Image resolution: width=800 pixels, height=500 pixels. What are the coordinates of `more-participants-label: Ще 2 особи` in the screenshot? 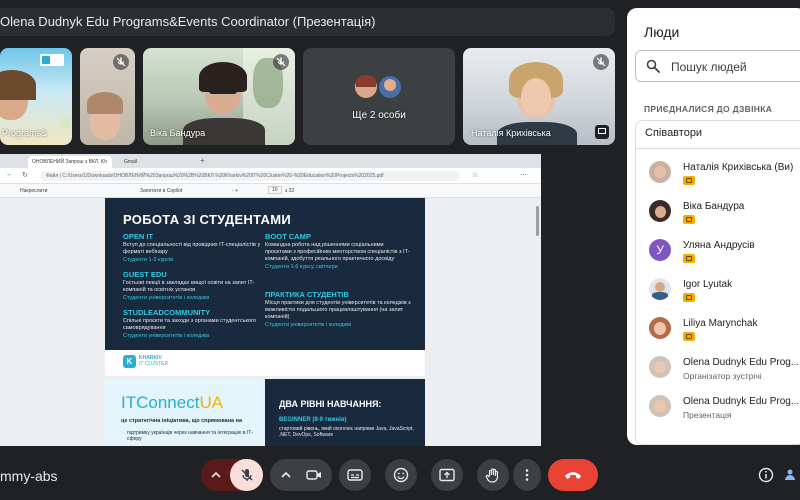 It's located at (379, 115).